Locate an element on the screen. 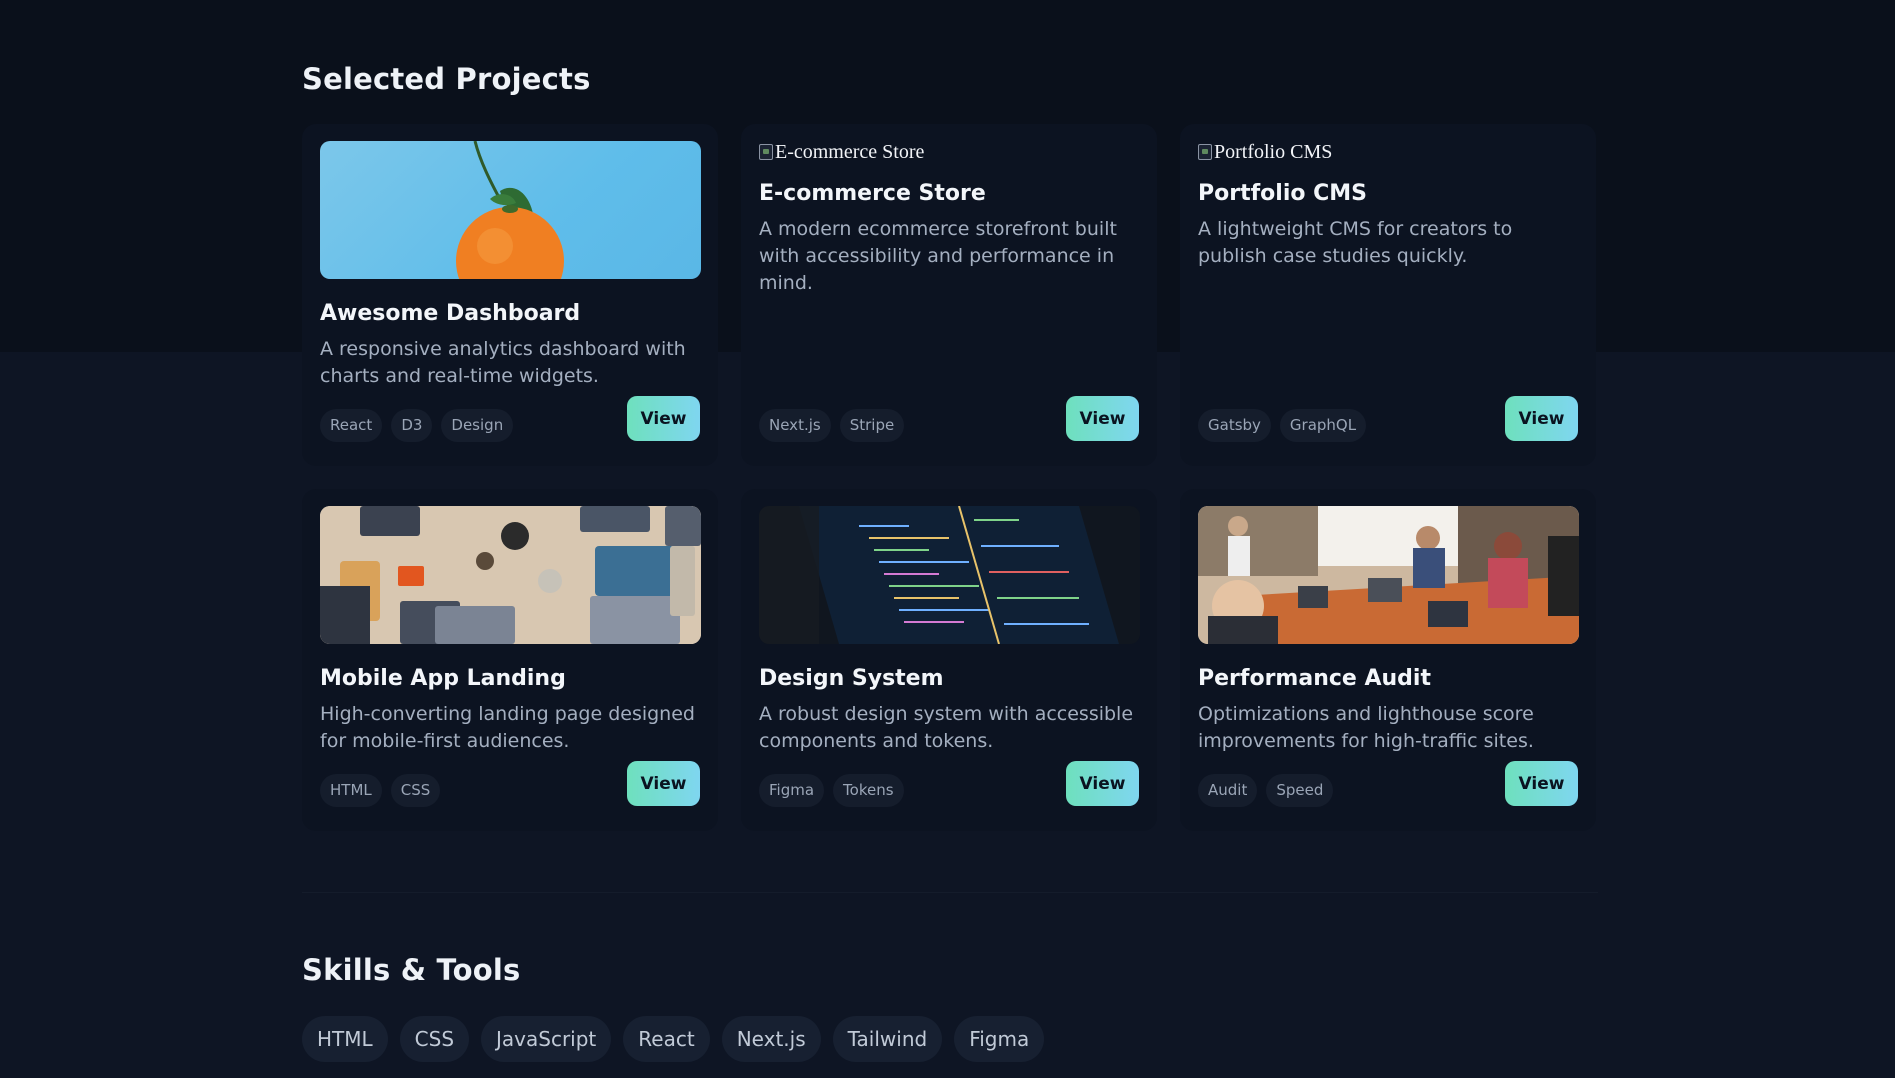 This screenshot has height=1078, width=1895. section-title-projects: Selected Projects is located at coordinates (446, 79).